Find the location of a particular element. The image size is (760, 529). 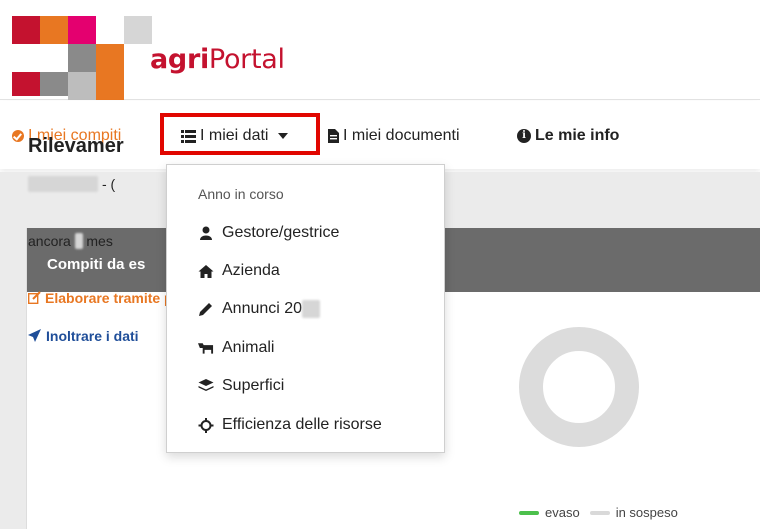

legend-pending-label: in sospeso is located at coordinates (646, 512).